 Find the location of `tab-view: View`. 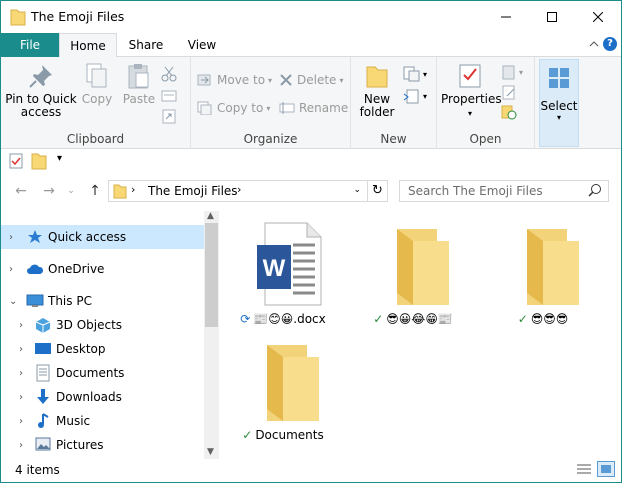

tab-view: View is located at coordinates (202, 45).